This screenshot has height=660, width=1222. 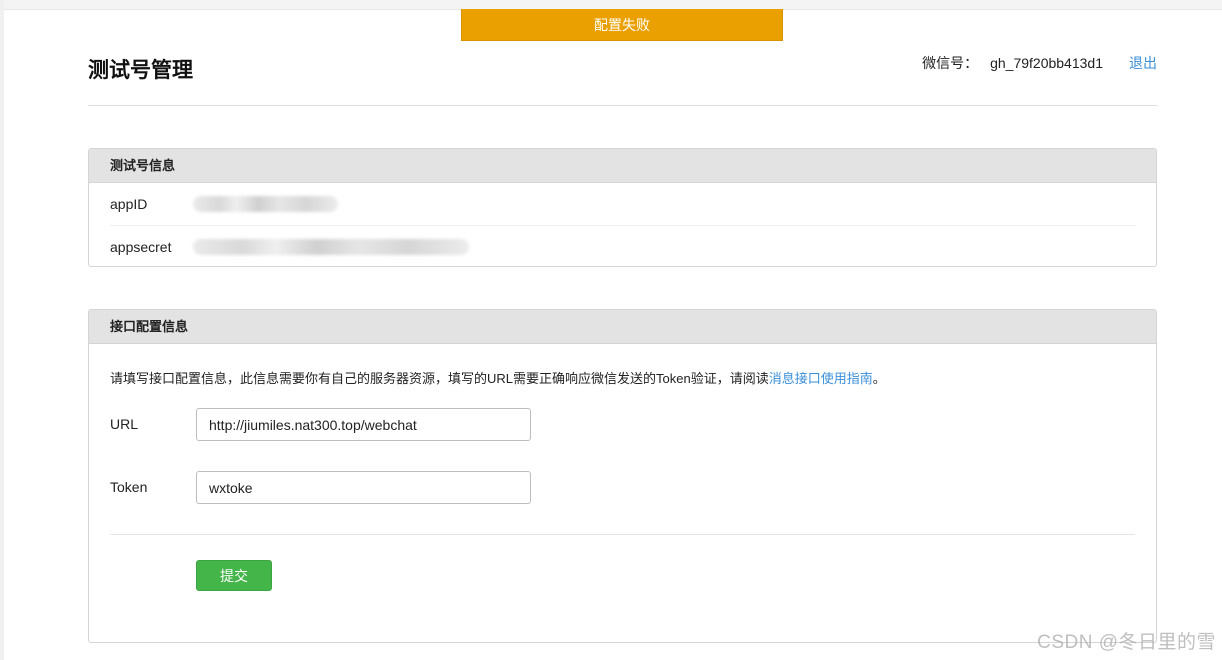 I want to click on appsecret-label: appsecret, so click(x=141, y=247).